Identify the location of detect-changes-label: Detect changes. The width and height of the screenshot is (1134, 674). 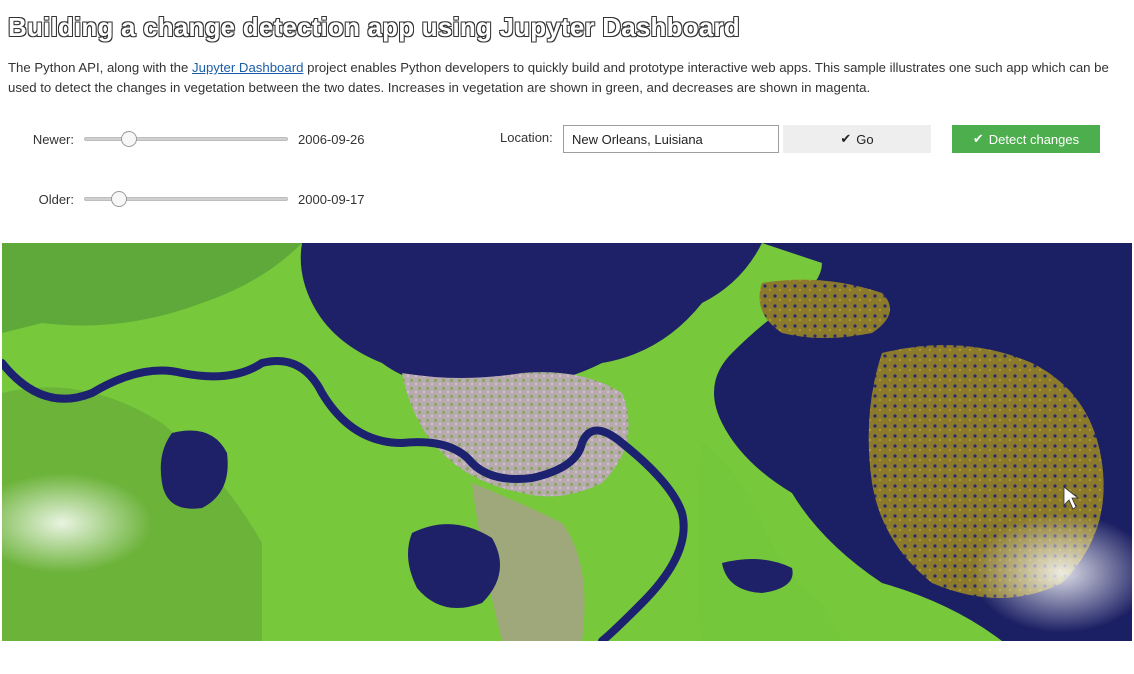
(1034, 139).